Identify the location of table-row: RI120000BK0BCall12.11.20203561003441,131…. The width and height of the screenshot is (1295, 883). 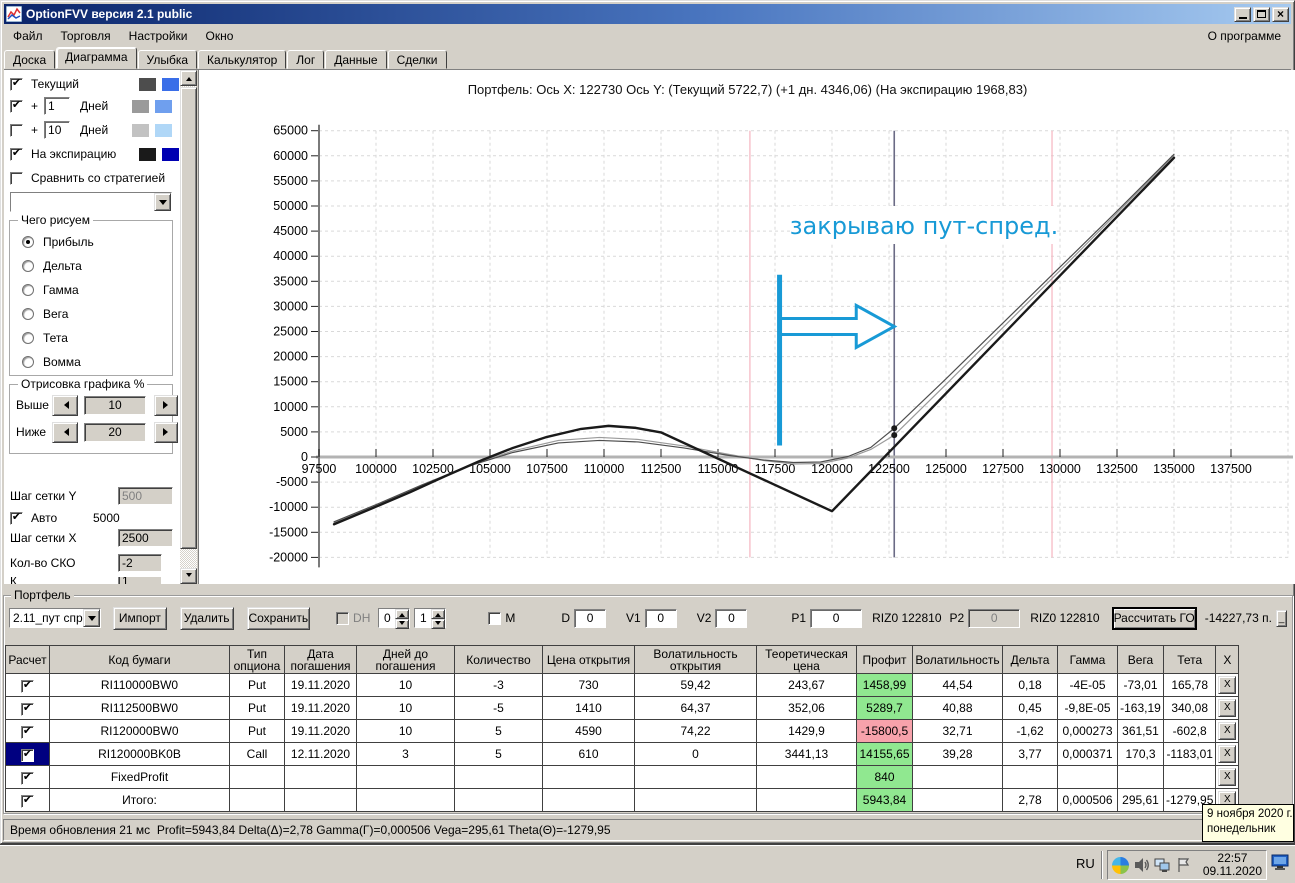
(622, 754).